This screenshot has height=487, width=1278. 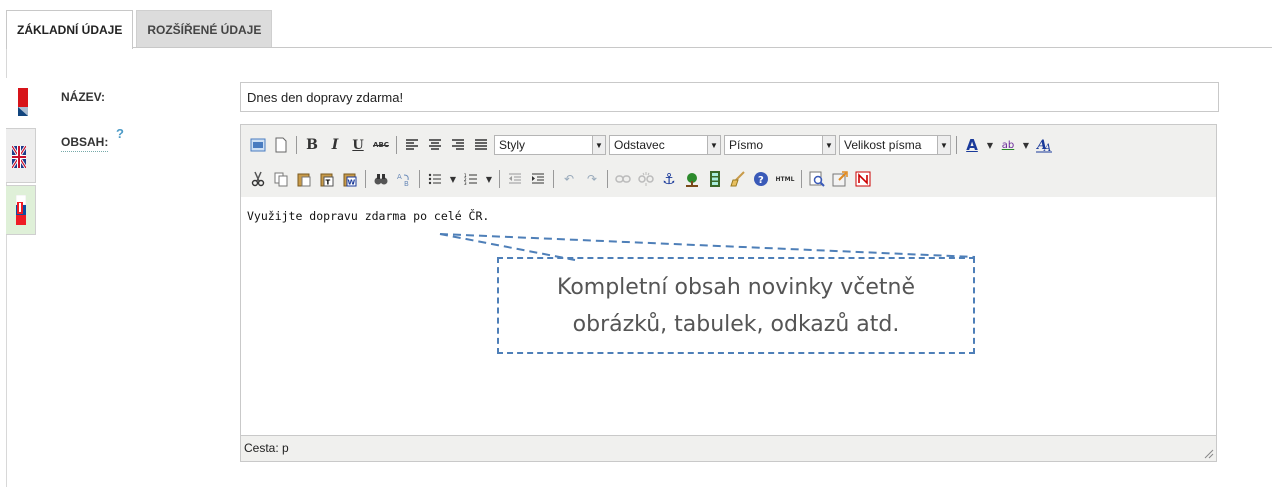 What do you see at coordinates (83, 97) in the screenshot?
I see `title-label: NÁZEV:` at bounding box center [83, 97].